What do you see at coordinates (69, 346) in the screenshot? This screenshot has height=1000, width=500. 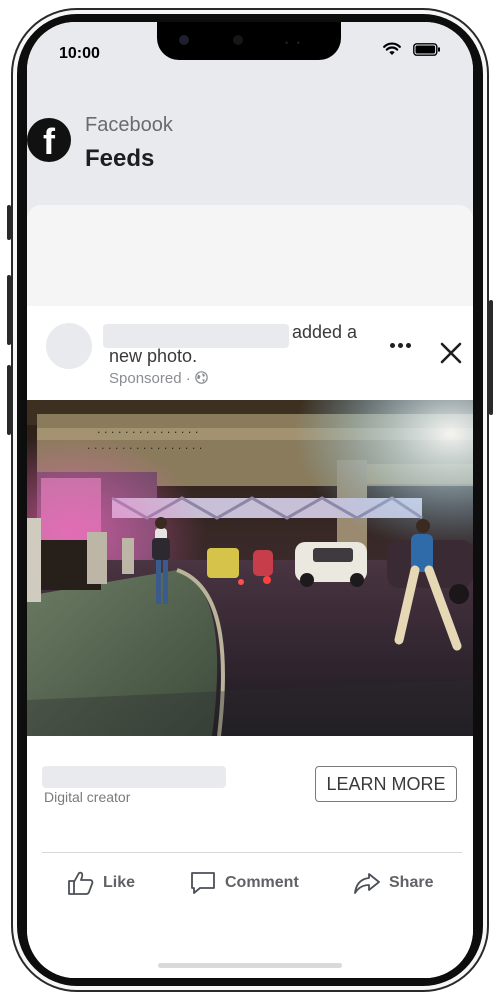 I see `avatar` at bounding box center [69, 346].